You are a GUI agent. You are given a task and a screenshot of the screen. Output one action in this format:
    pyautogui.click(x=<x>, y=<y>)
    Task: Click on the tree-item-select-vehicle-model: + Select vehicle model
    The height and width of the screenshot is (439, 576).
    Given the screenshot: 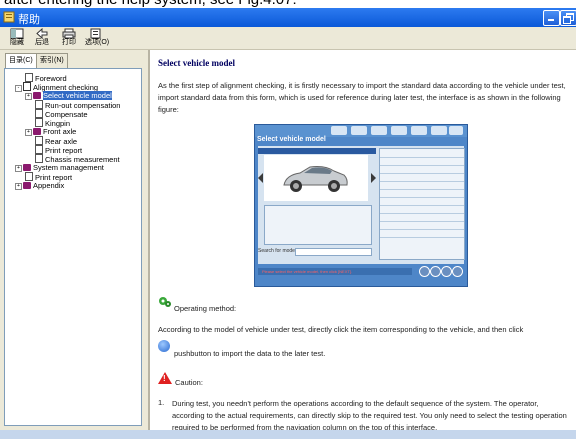 What is the action you would take?
    pyautogui.click(x=68, y=95)
    